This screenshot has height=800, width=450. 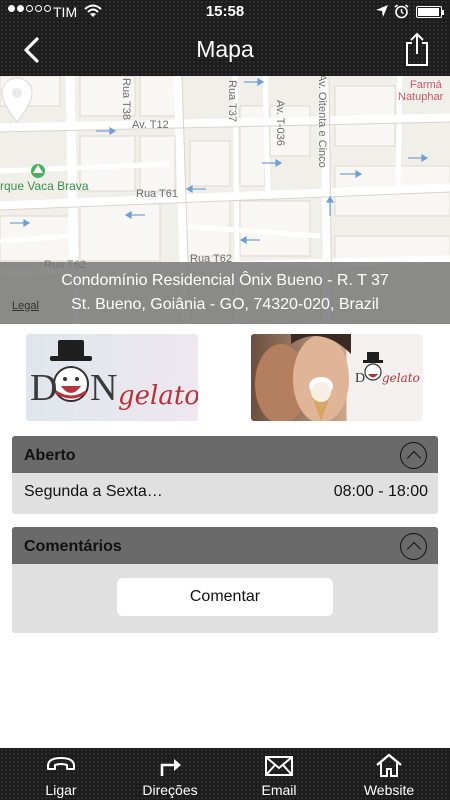 What do you see at coordinates (157, 194) in the screenshot?
I see `street-label: Rua T61` at bounding box center [157, 194].